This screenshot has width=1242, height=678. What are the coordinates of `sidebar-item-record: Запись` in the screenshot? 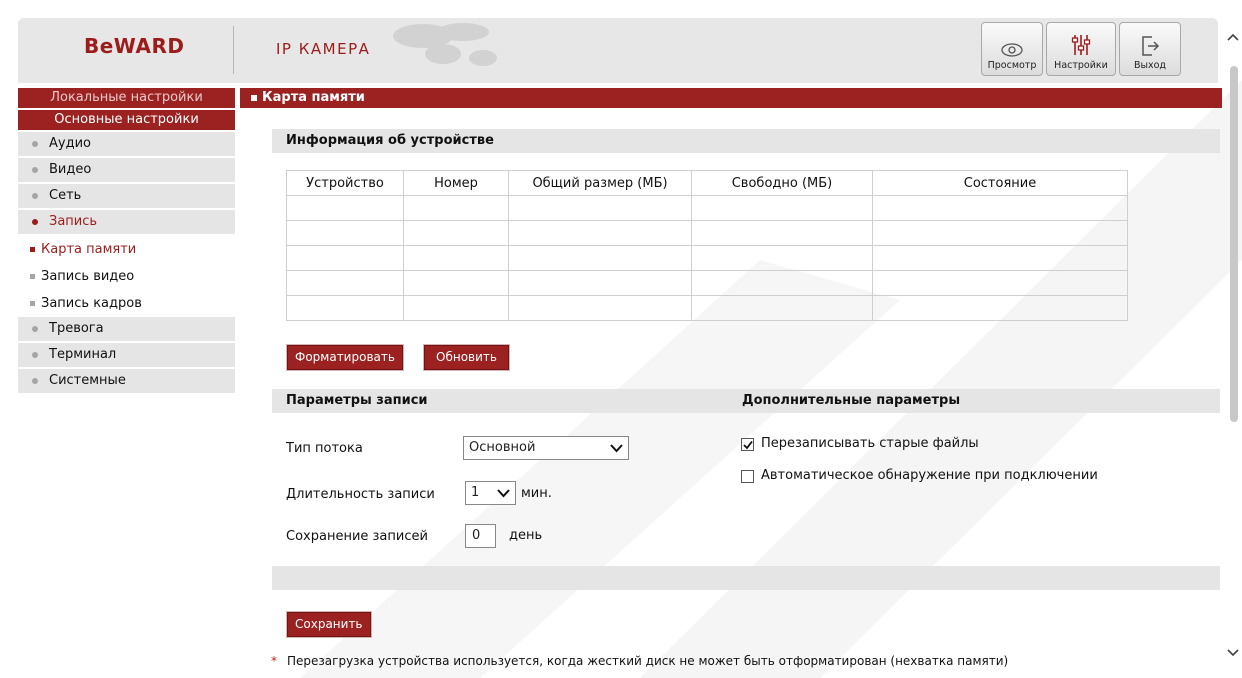 It's located at (126, 222).